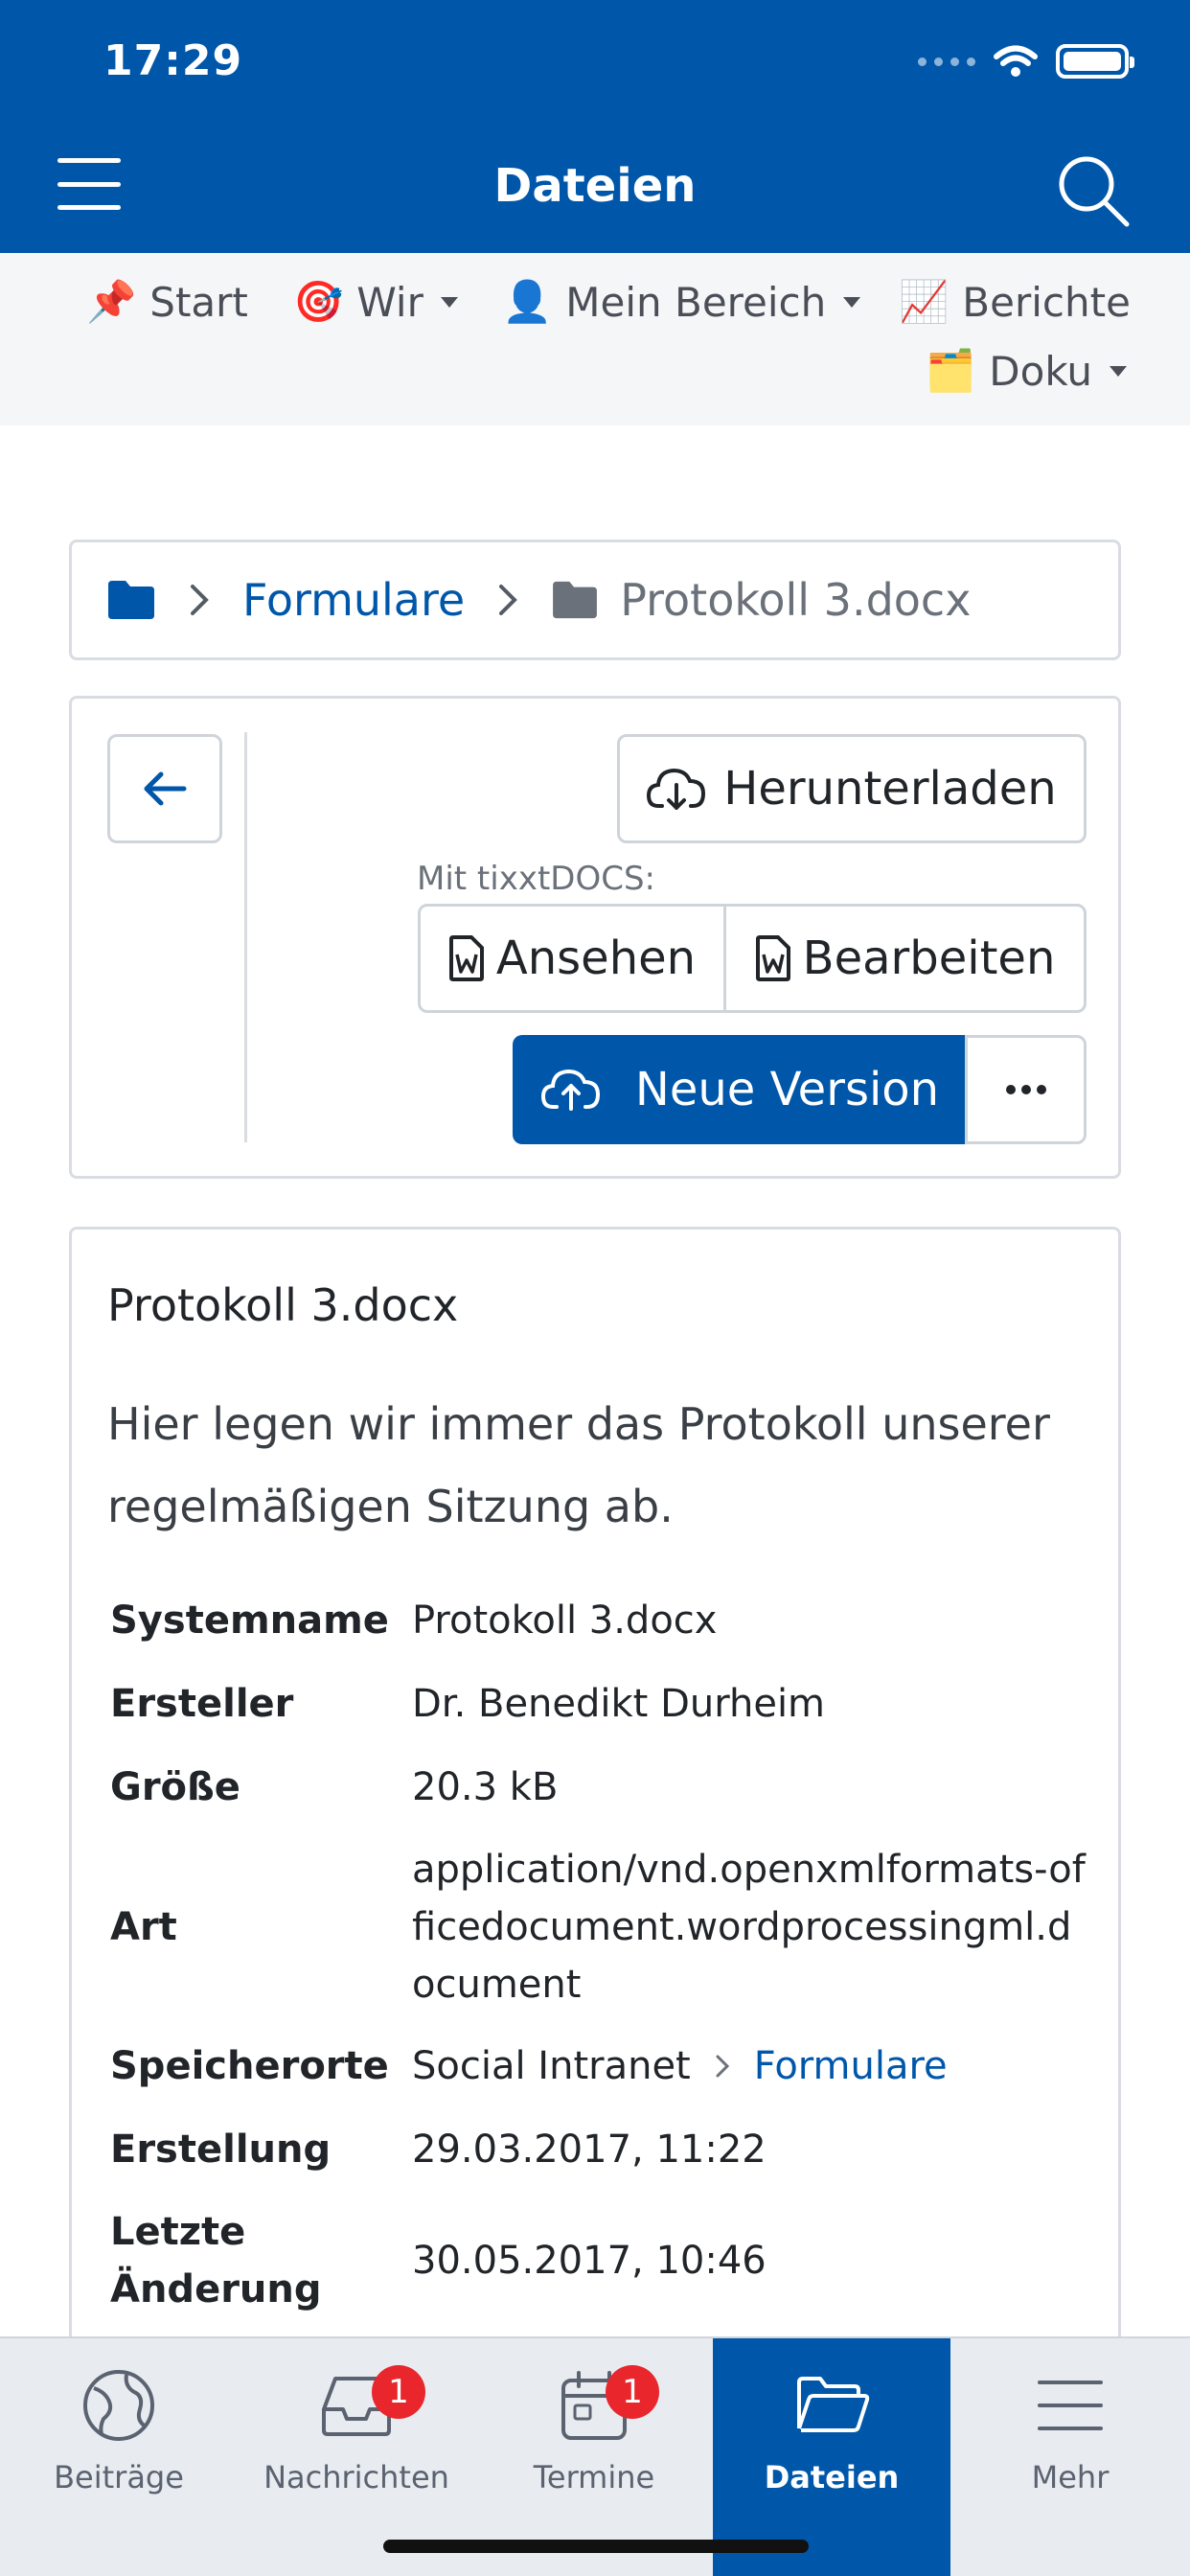  What do you see at coordinates (796, 600) in the screenshot?
I see `breadcrumb-current-file: Protokoll 3.docx` at bounding box center [796, 600].